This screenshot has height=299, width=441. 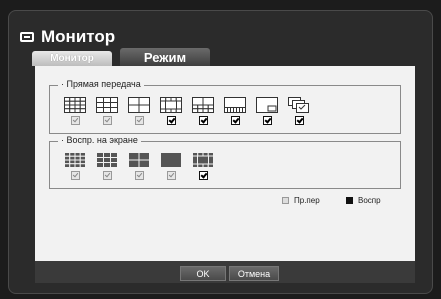 What do you see at coordinates (165, 57) in the screenshot?
I see `tab-mode: Режим` at bounding box center [165, 57].